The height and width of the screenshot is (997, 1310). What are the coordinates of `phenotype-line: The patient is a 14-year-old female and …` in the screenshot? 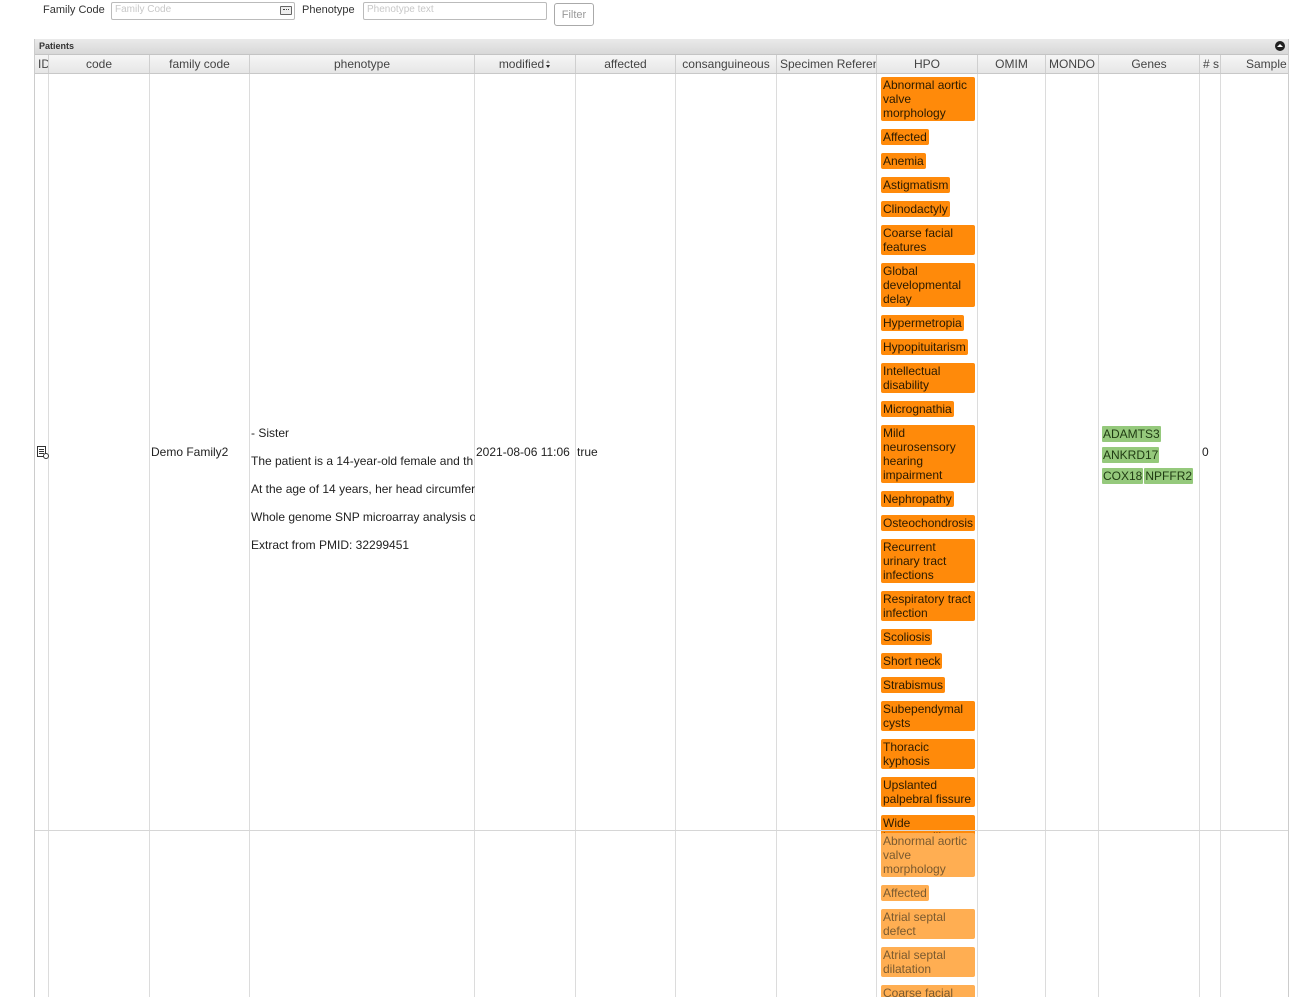 It's located at (362, 461).